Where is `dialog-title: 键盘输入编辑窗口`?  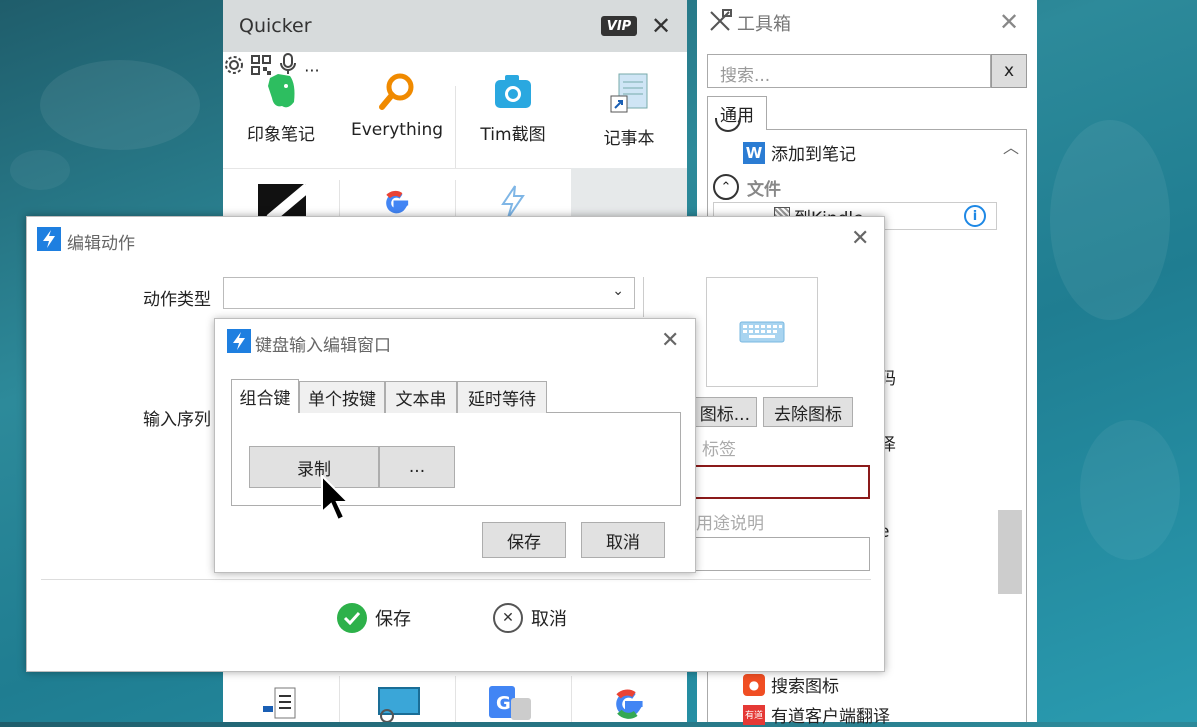 dialog-title: 键盘输入编辑窗口 is located at coordinates (323, 346).